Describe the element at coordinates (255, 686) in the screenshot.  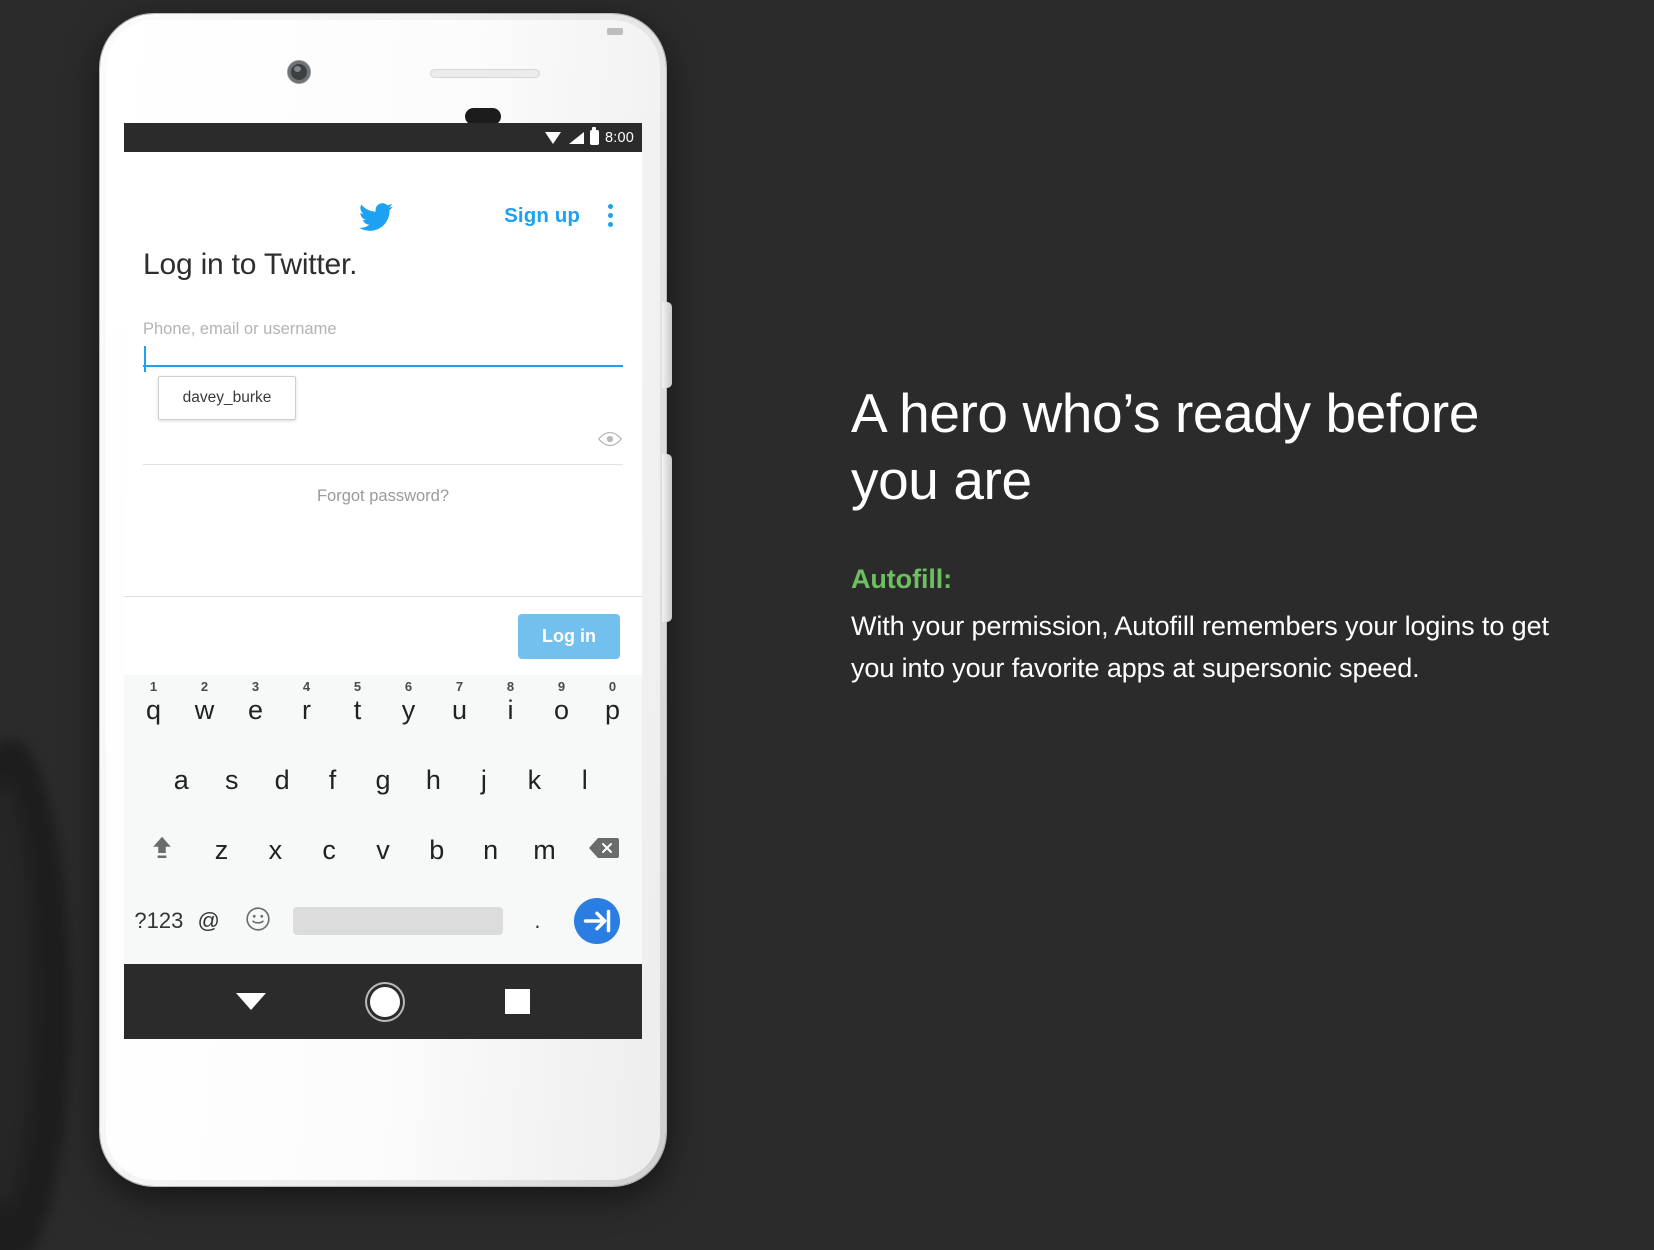
I see `key-hint: 3` at that location.